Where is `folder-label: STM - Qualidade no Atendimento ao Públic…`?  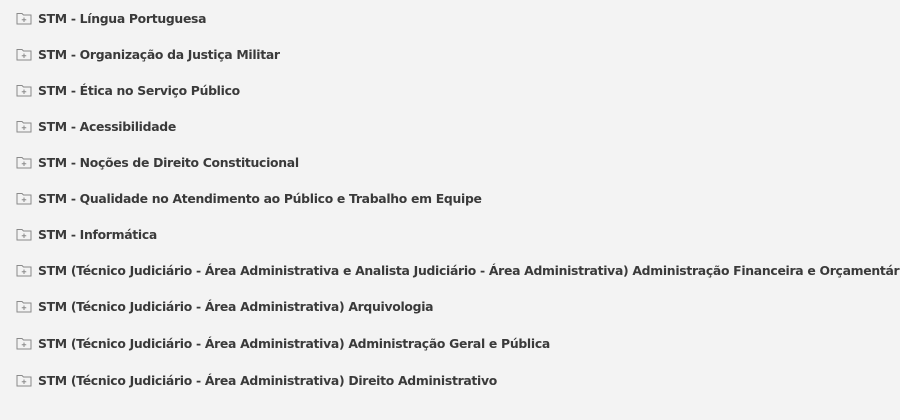
folder-label: STM - Qualidade no Atendimento ao Públic… is located at coordinates (260, 198).